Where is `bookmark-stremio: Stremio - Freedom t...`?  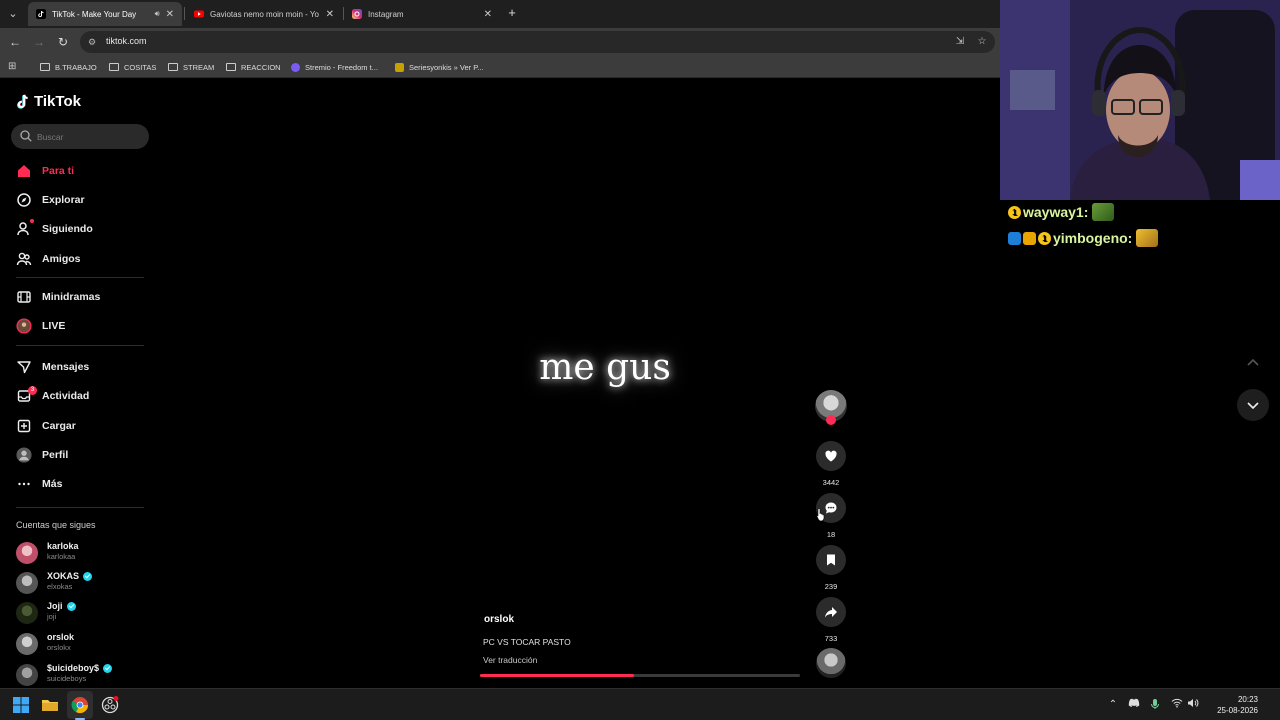
bookmark-stremio: Stremio - Freedom t... is located at coordinates (334, 67).